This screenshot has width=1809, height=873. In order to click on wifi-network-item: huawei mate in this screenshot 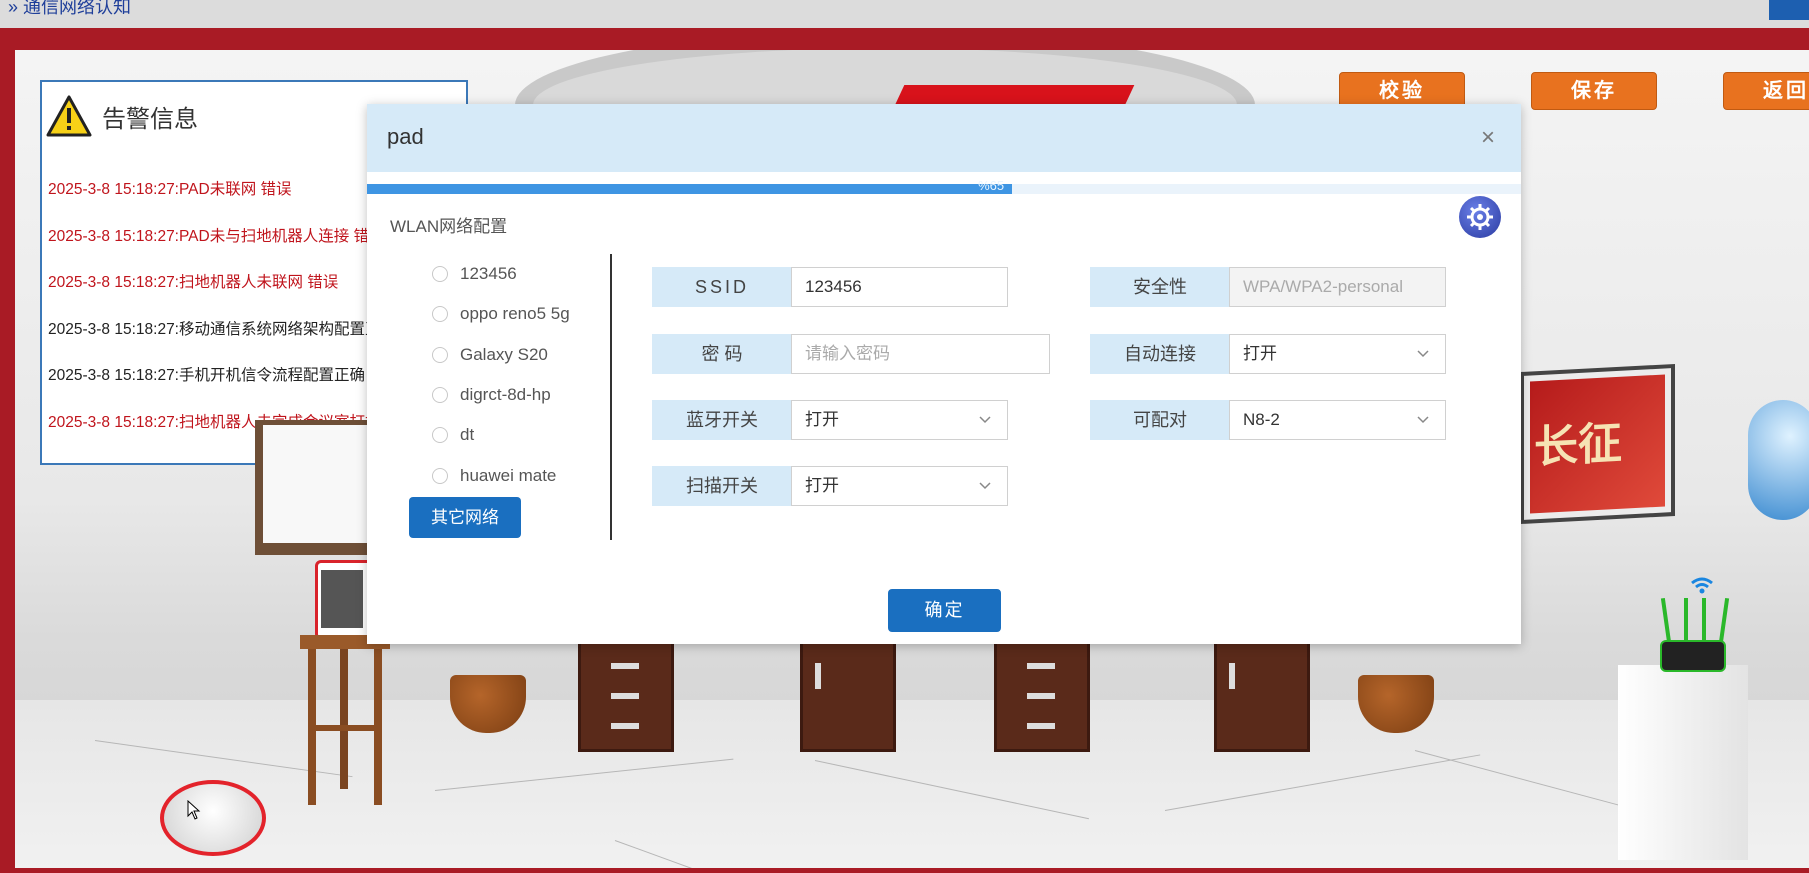, I will do `click(507, 475)`.